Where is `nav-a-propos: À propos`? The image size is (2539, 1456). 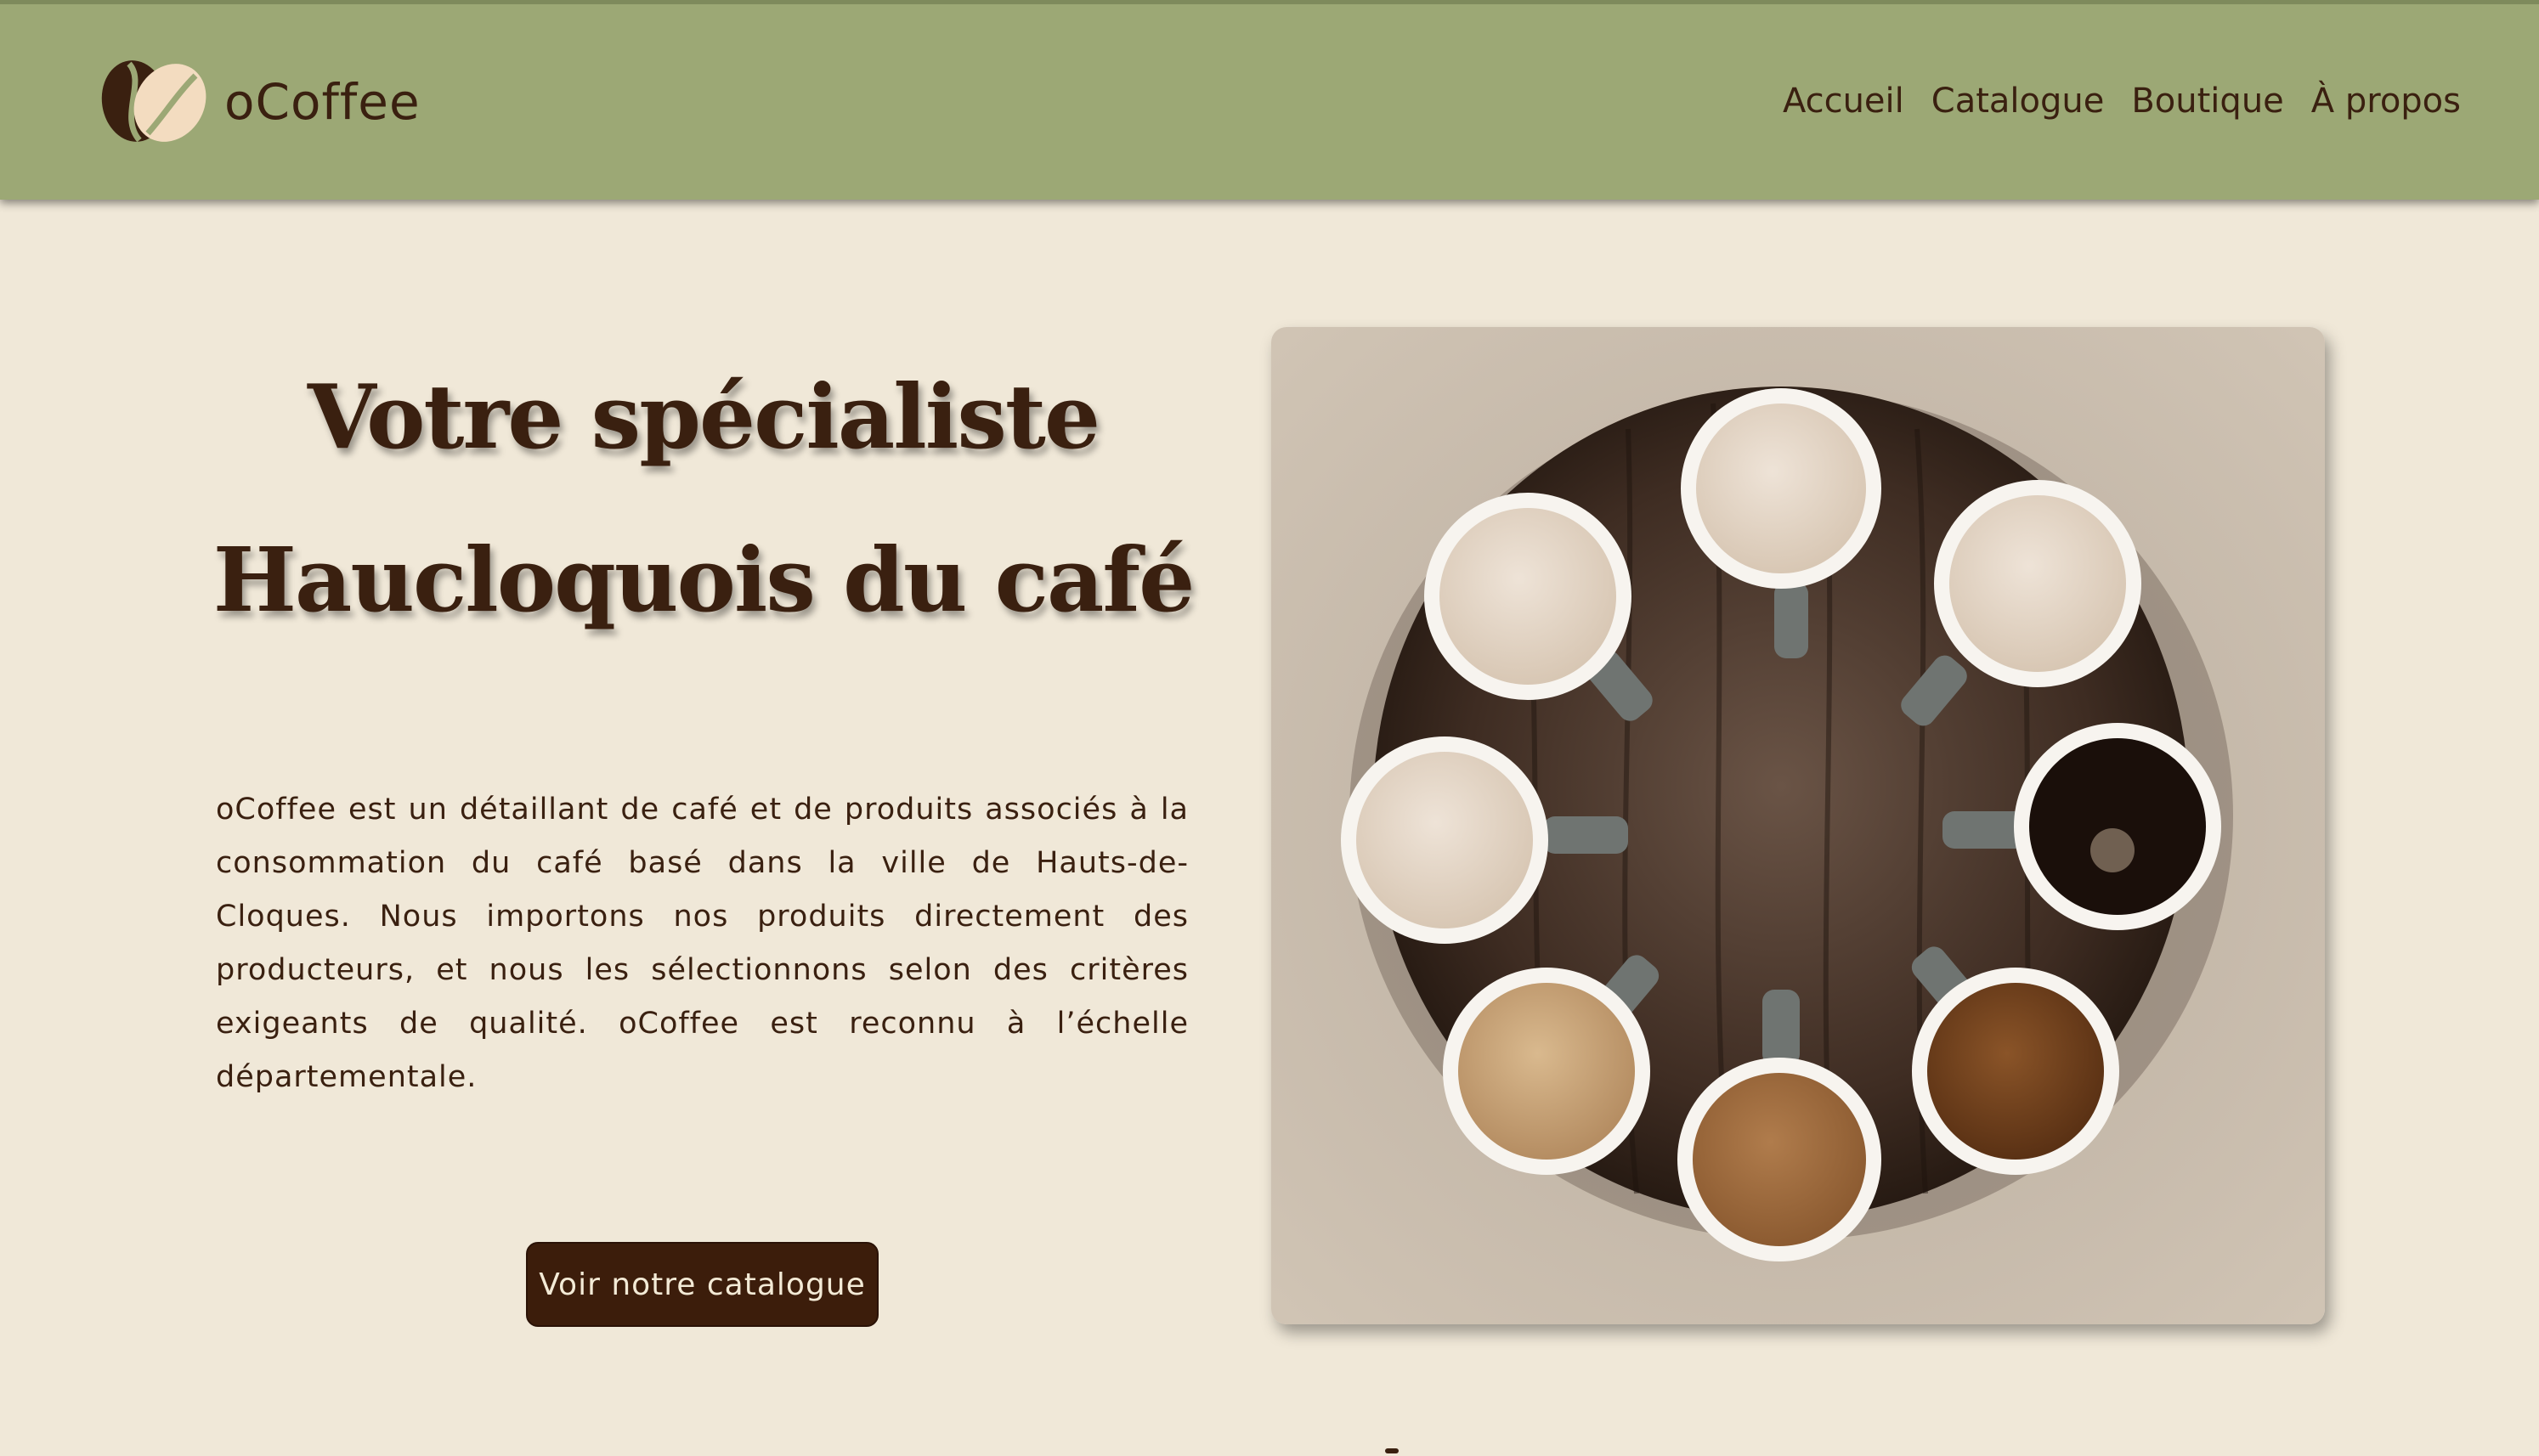 nav-a-propos: À propos is located at coordinates (2386, 101).